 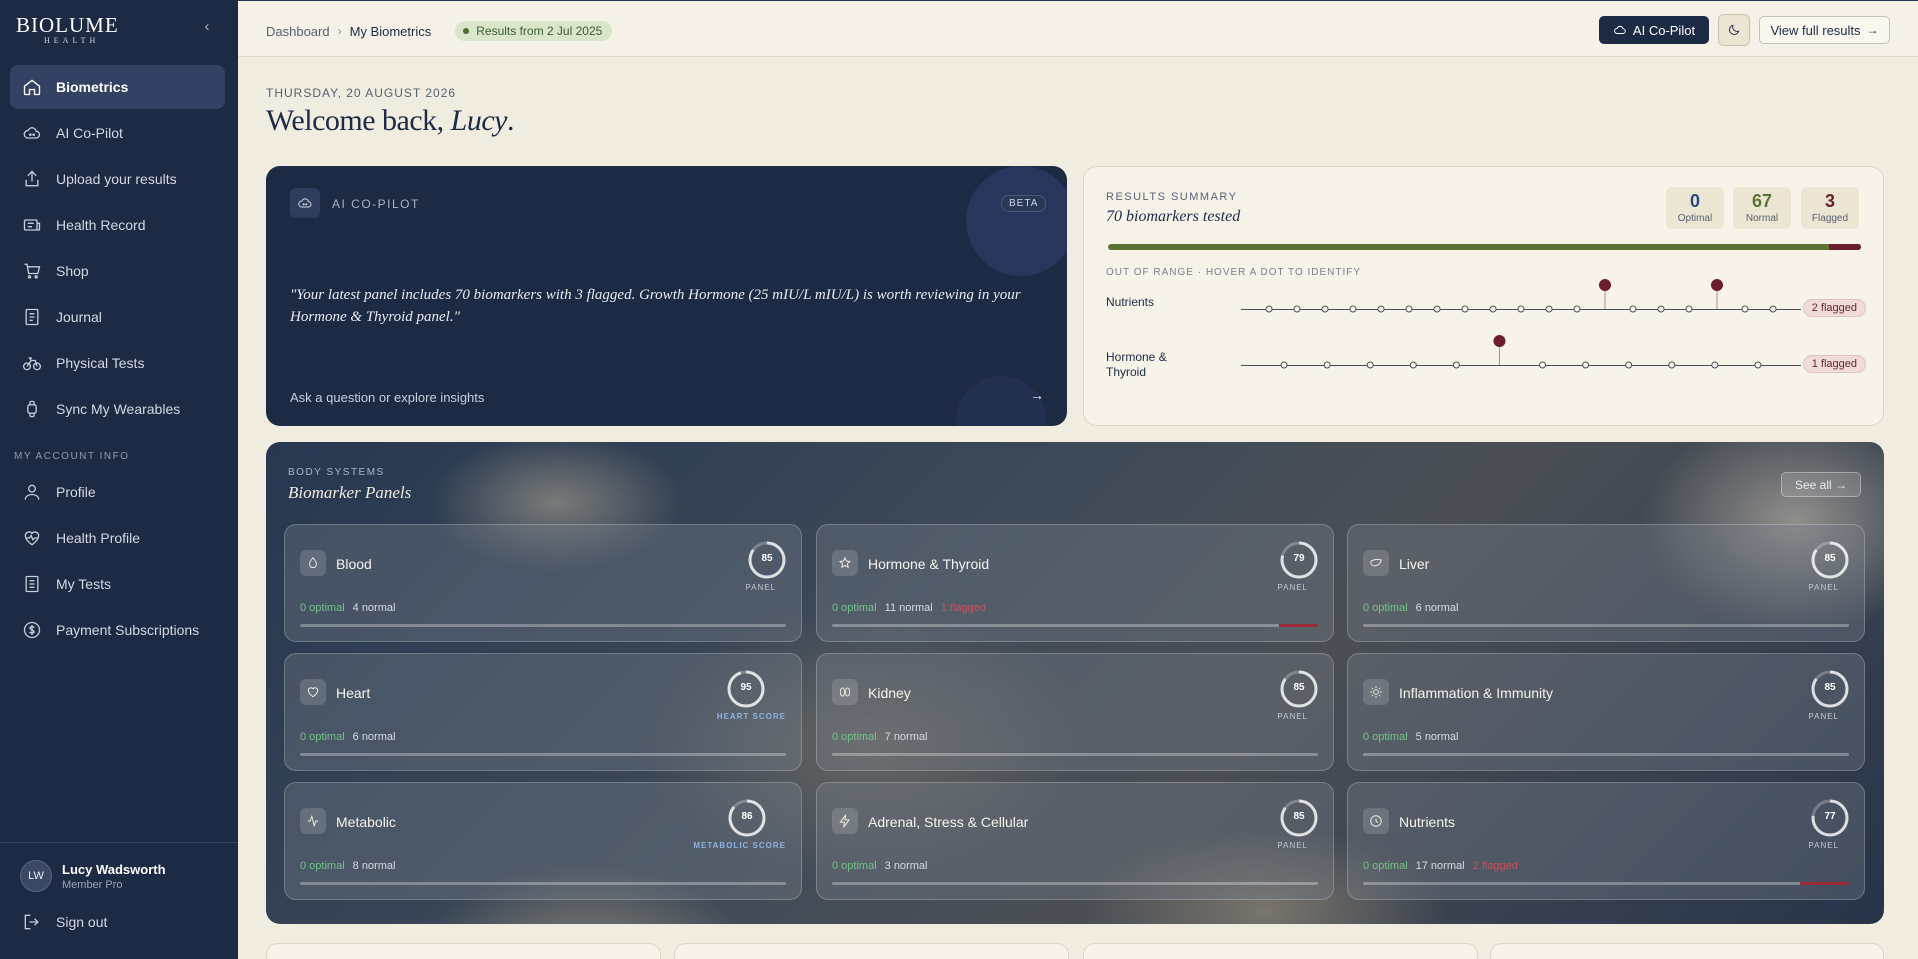 What do you see at coordinates (1037, 395) in the screenshot?
I see `arrow-right-icon: →` at bounding box center [1037, 395].